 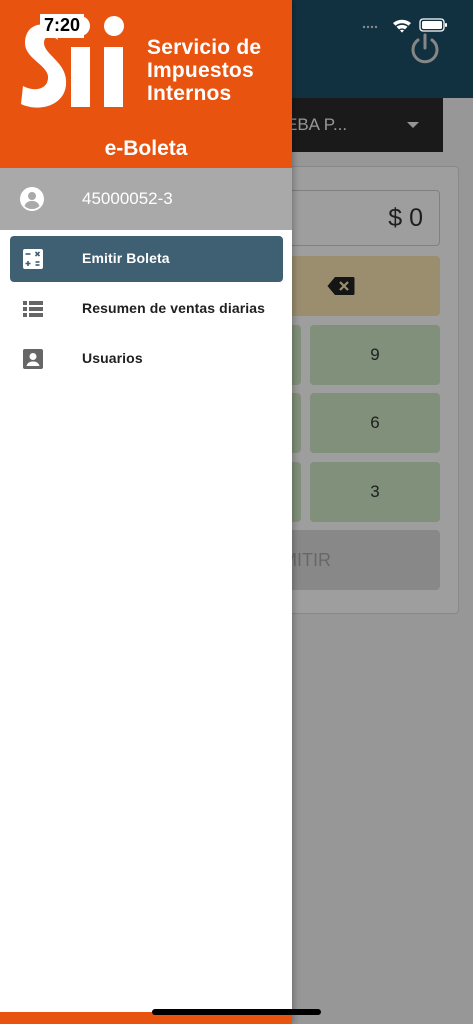 I want to click on menu-item-resumen-ventas: Resumen de ventas diarias, so click(x=146, y=309).